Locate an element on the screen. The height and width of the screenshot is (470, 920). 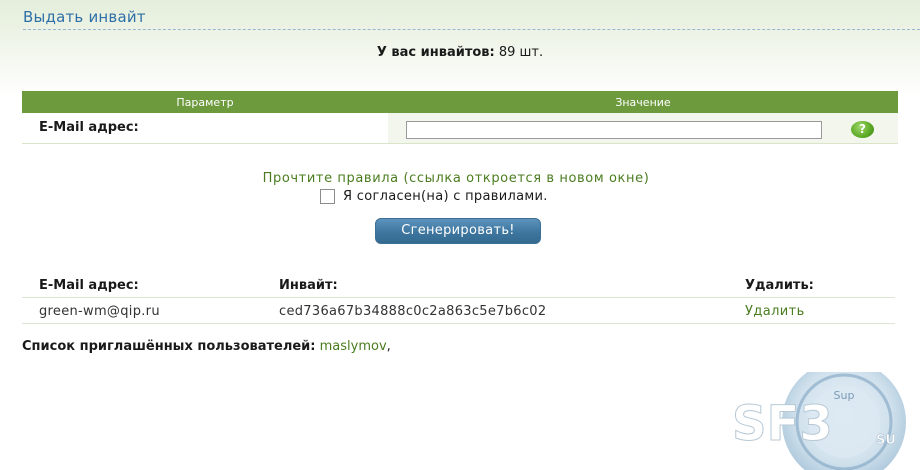
invite-count: У вас инвайтов: 89 шт. is located at coordinates (460, 52).